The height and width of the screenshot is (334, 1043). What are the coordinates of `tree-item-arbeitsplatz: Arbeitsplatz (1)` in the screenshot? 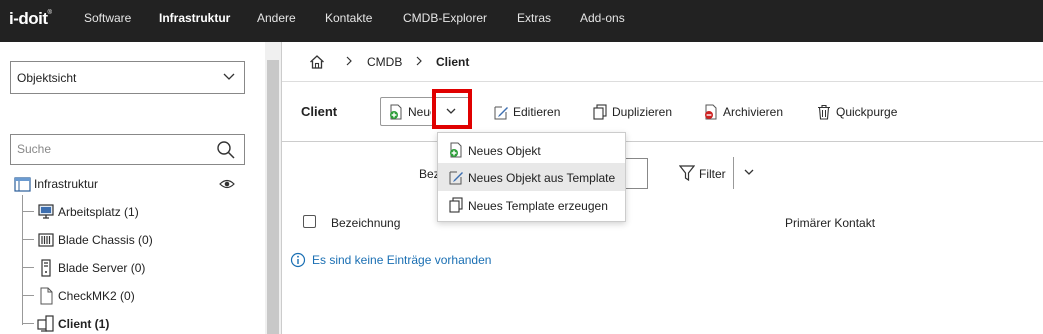 It's located at (142, 212).